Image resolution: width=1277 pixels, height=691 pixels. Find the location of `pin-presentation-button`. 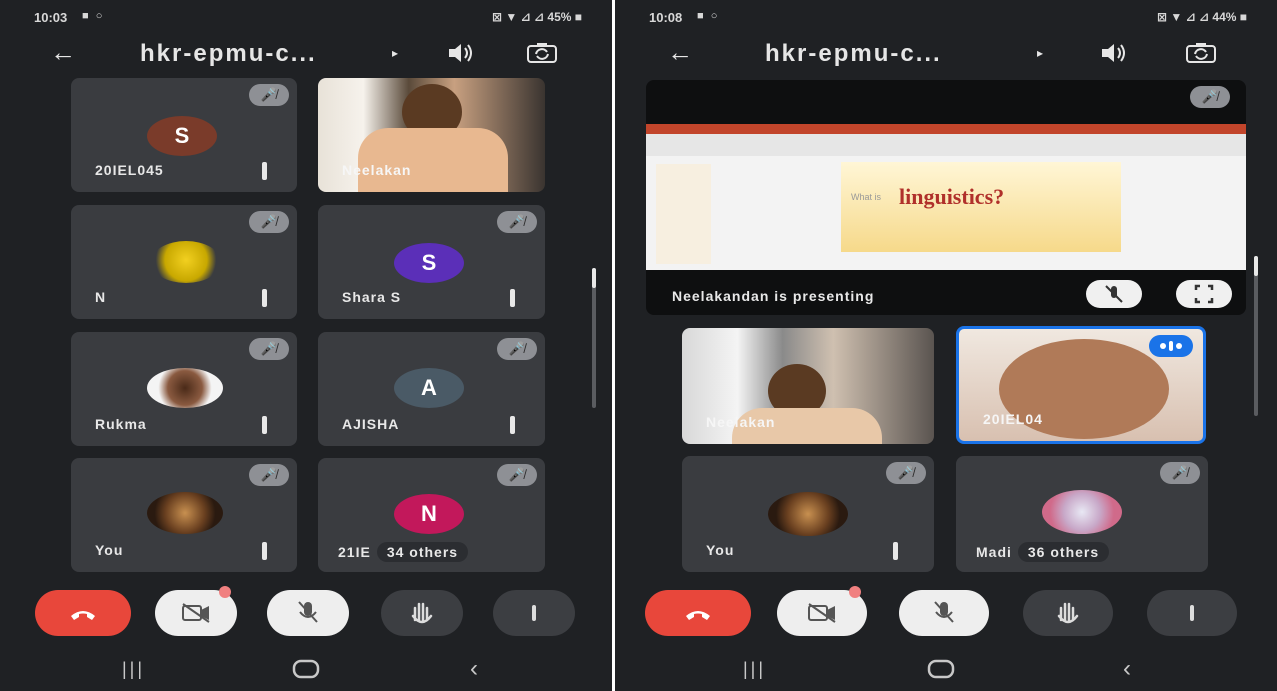

pin-presentation-button is located at coordinates (1114, 294).